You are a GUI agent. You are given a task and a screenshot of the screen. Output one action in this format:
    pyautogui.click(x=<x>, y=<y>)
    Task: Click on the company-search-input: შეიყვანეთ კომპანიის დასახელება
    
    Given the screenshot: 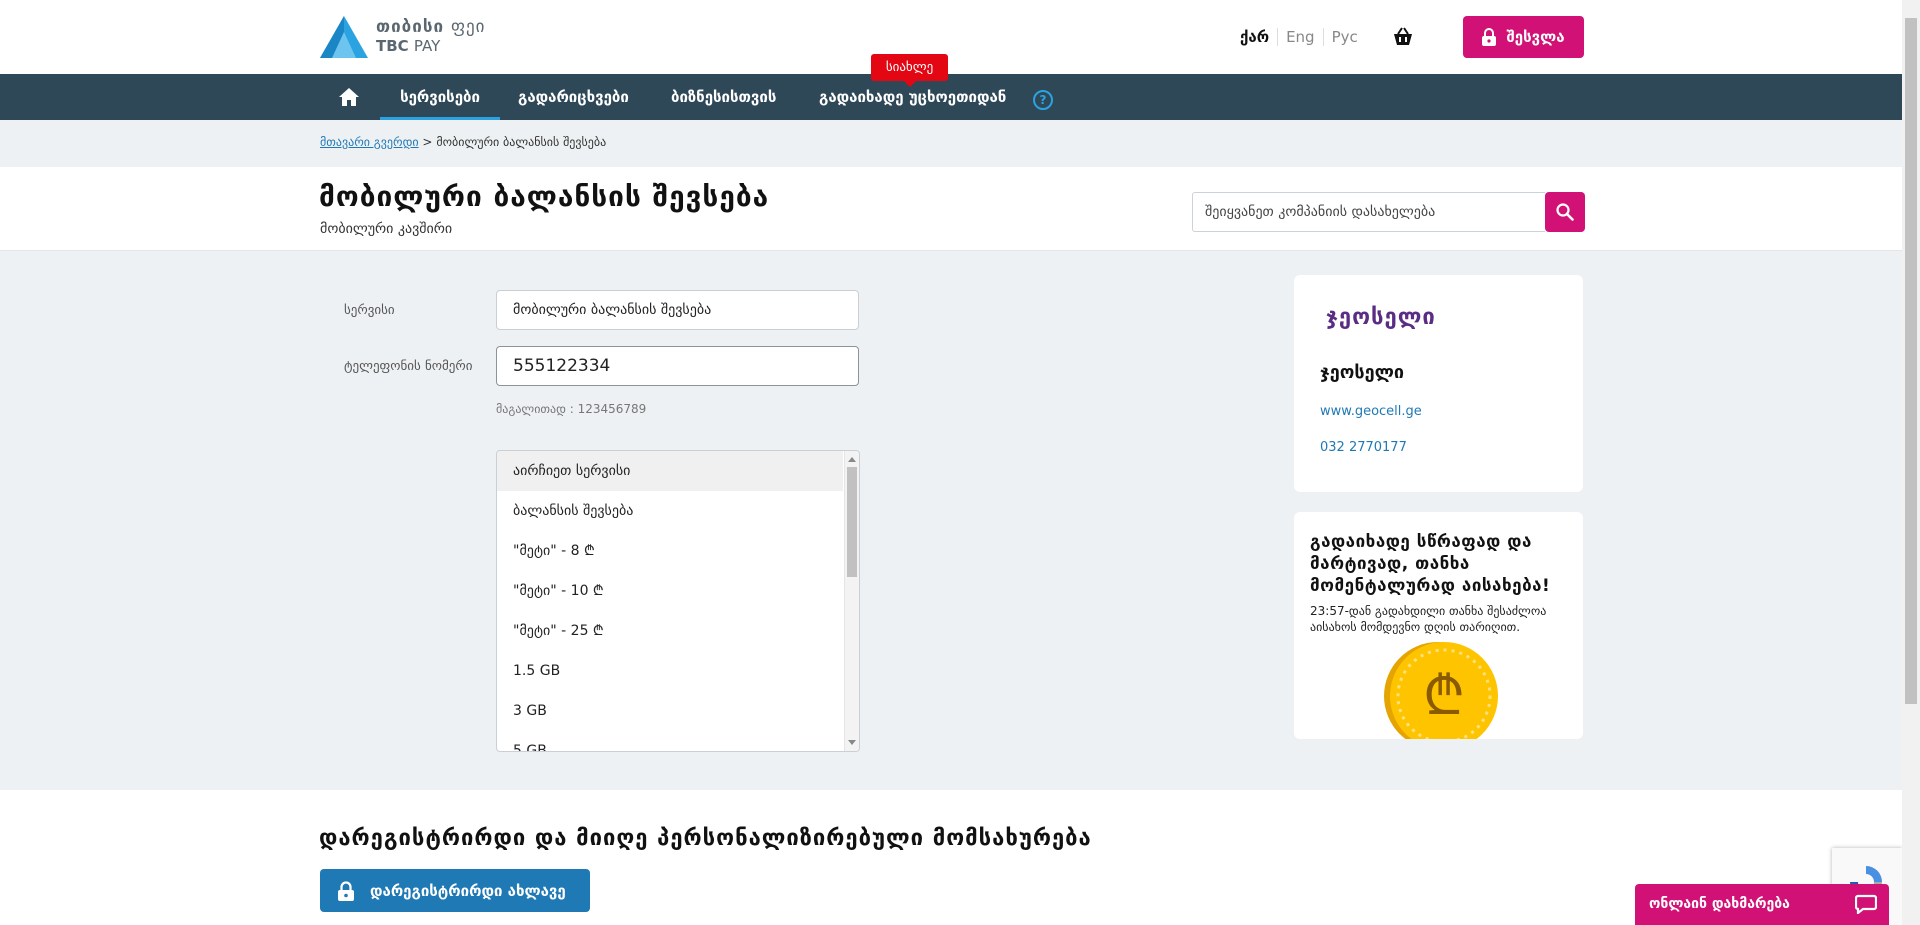 What is the action you would take?
    pyautogui.click(x=1368, y=212)
    